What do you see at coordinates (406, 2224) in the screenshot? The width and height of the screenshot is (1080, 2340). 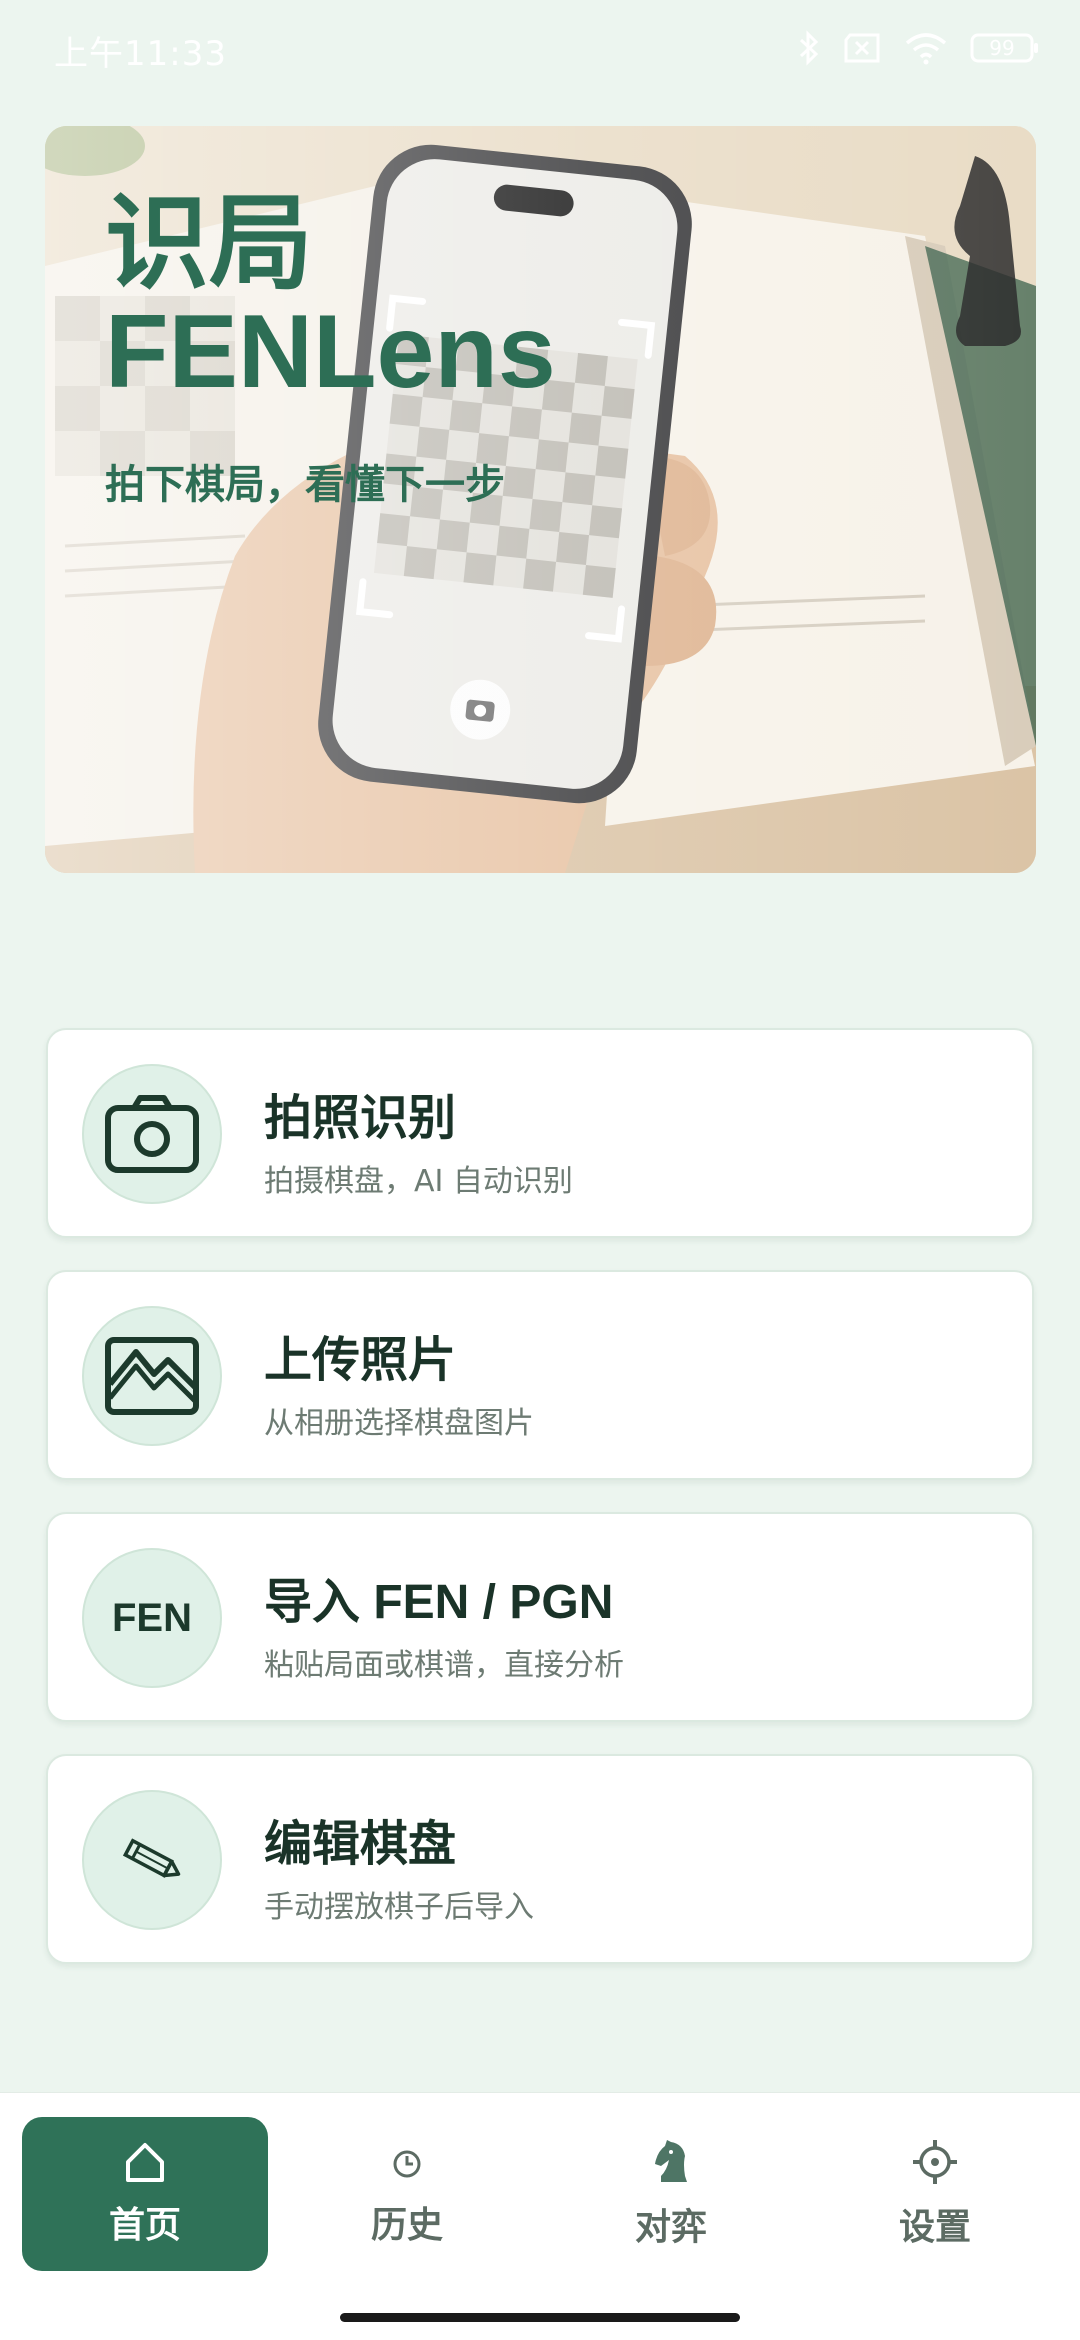 I see `nav-label: 历史` at bounding box center [406, 2224].